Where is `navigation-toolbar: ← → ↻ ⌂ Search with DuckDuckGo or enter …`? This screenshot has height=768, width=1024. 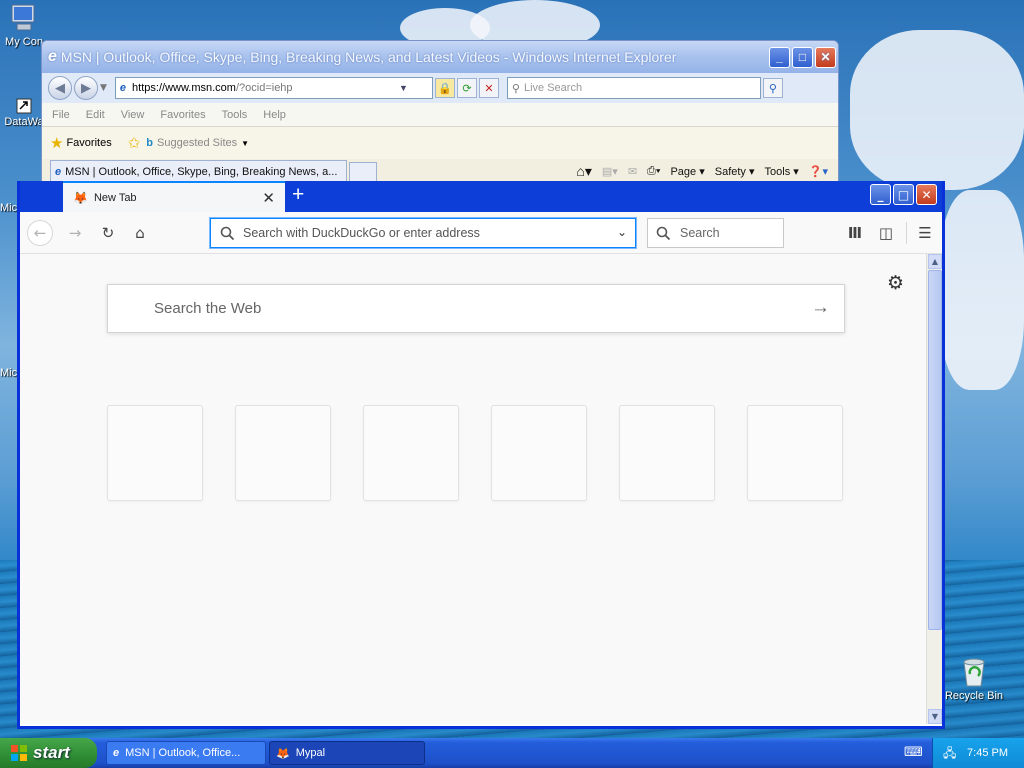
navigation-toolbar: ← → ↻ ⌂ Search with DuckDuckGo or enter … is located at coordinates (481, 233).